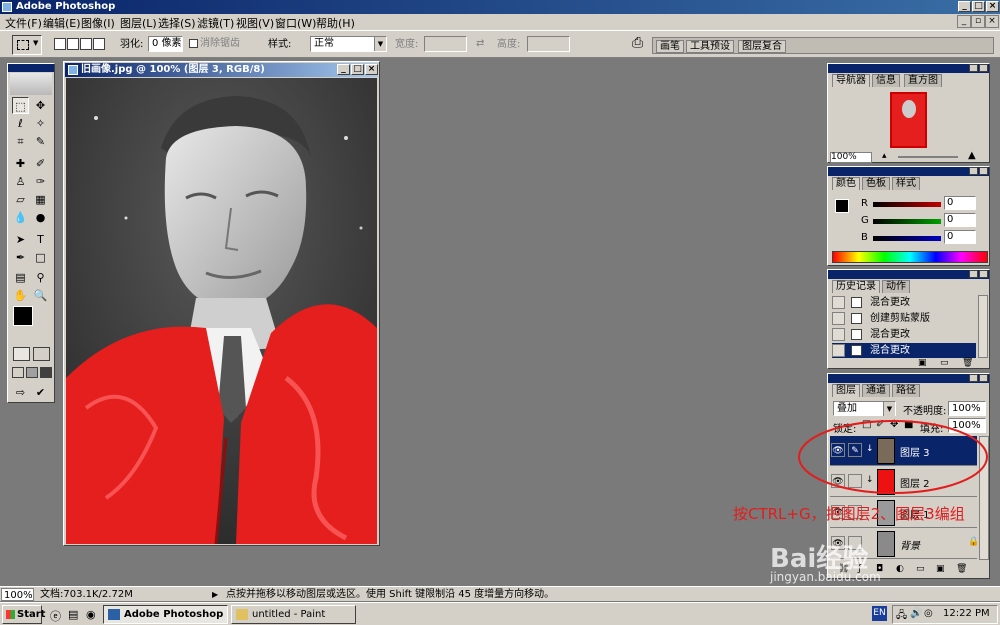 This screenshot has width=1000, height=625. What do you see at coordinates (20, 105) in the screenshot?
I see `rect-marquee-tool-icon: ⬚` at bounding box center [20, 105].